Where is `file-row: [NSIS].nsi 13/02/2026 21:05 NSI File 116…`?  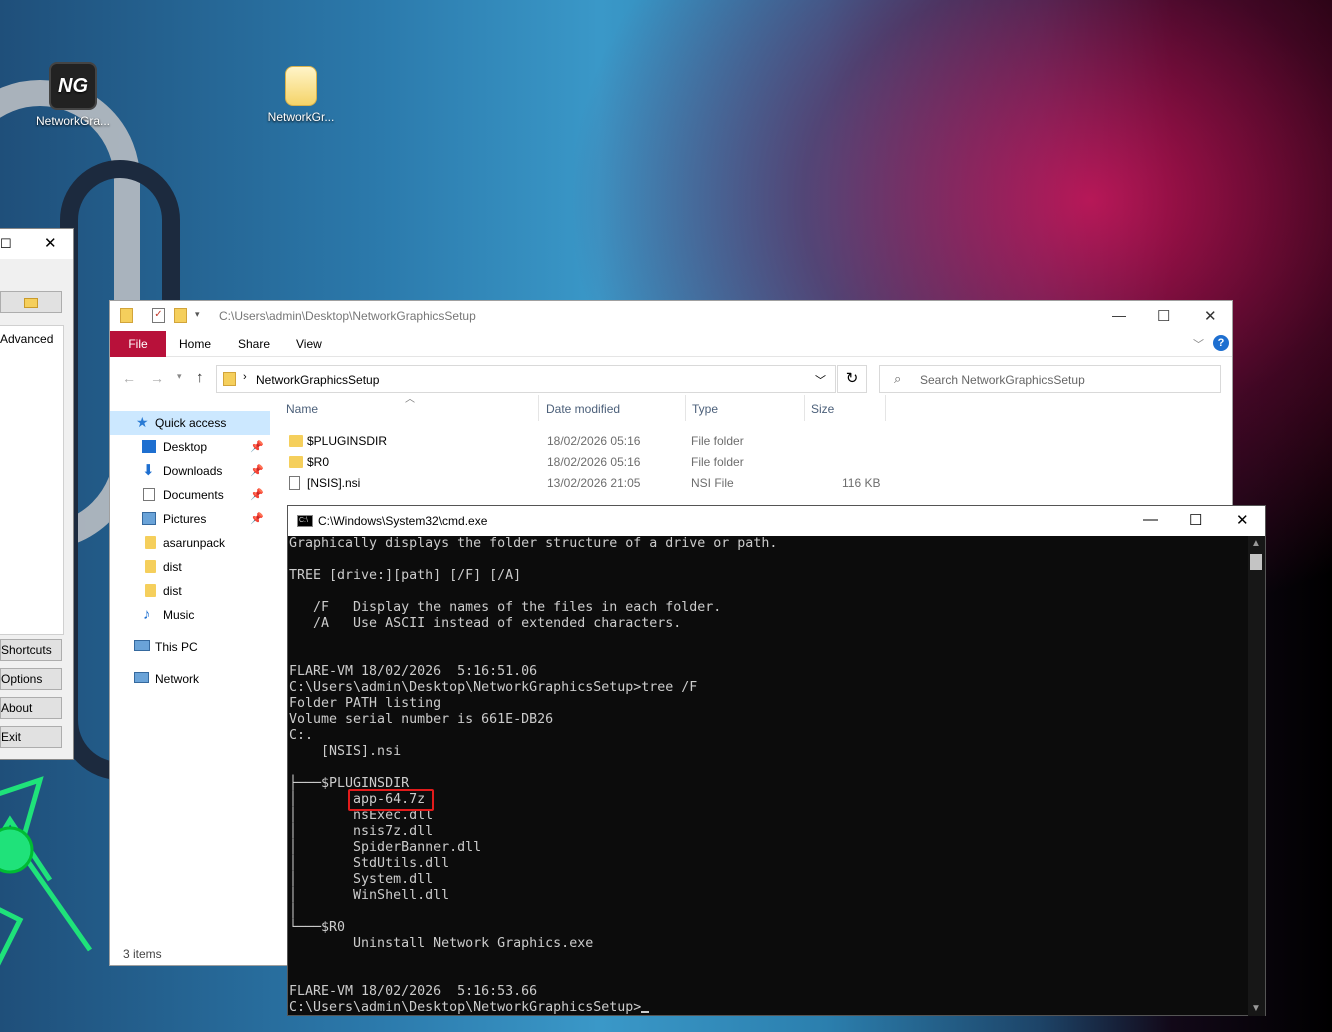 file-row: [NSIS].nsi 13/02/2026 21:05 NSI File 116… is located at coordinates (755, 483).